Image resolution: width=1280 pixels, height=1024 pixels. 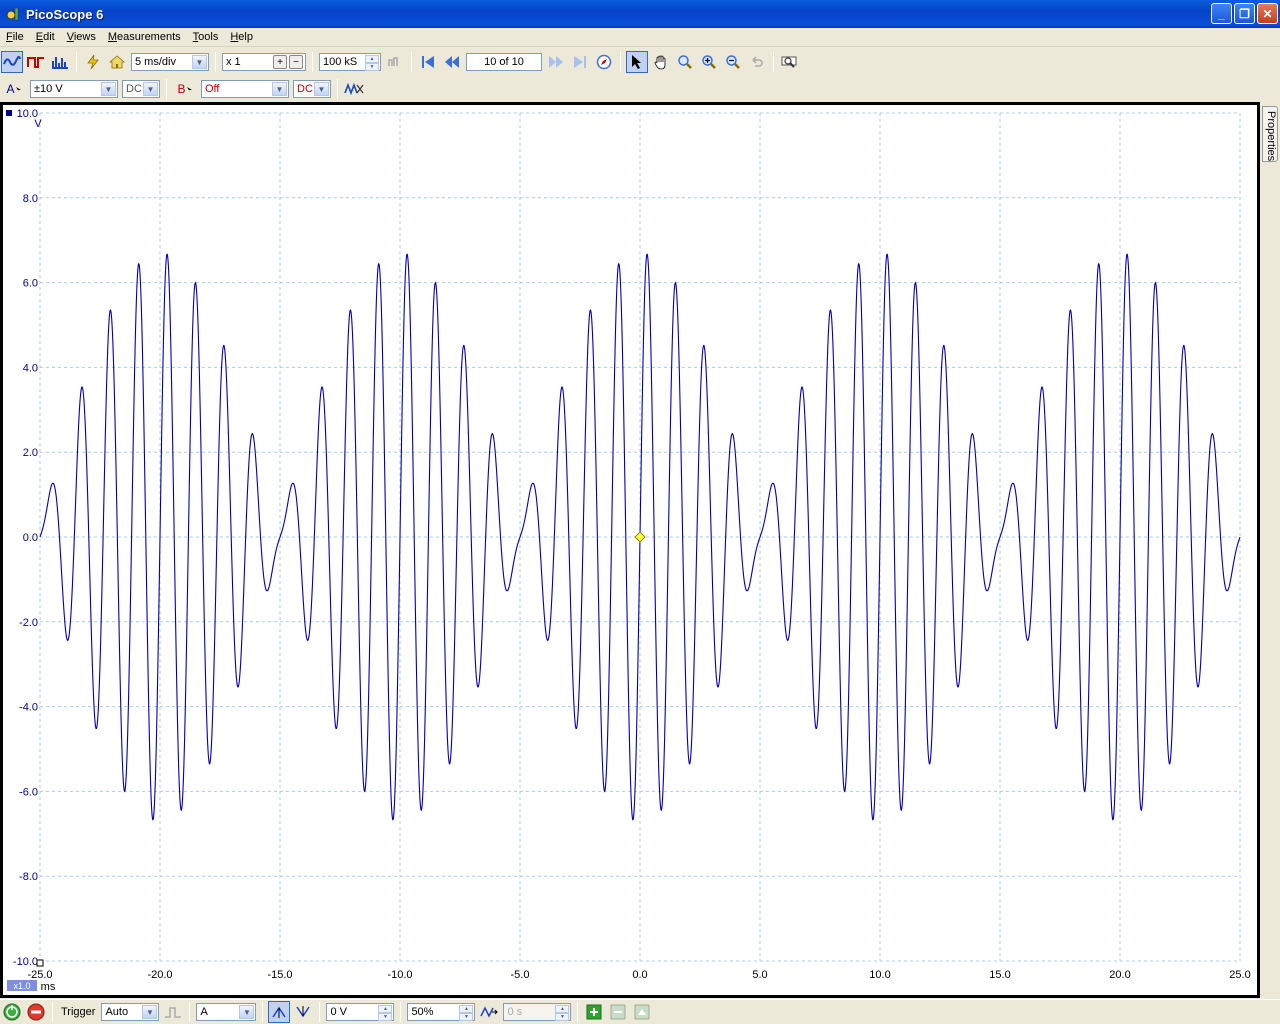 I want to click on minimize-button: _, so click(x=1221, y=13).